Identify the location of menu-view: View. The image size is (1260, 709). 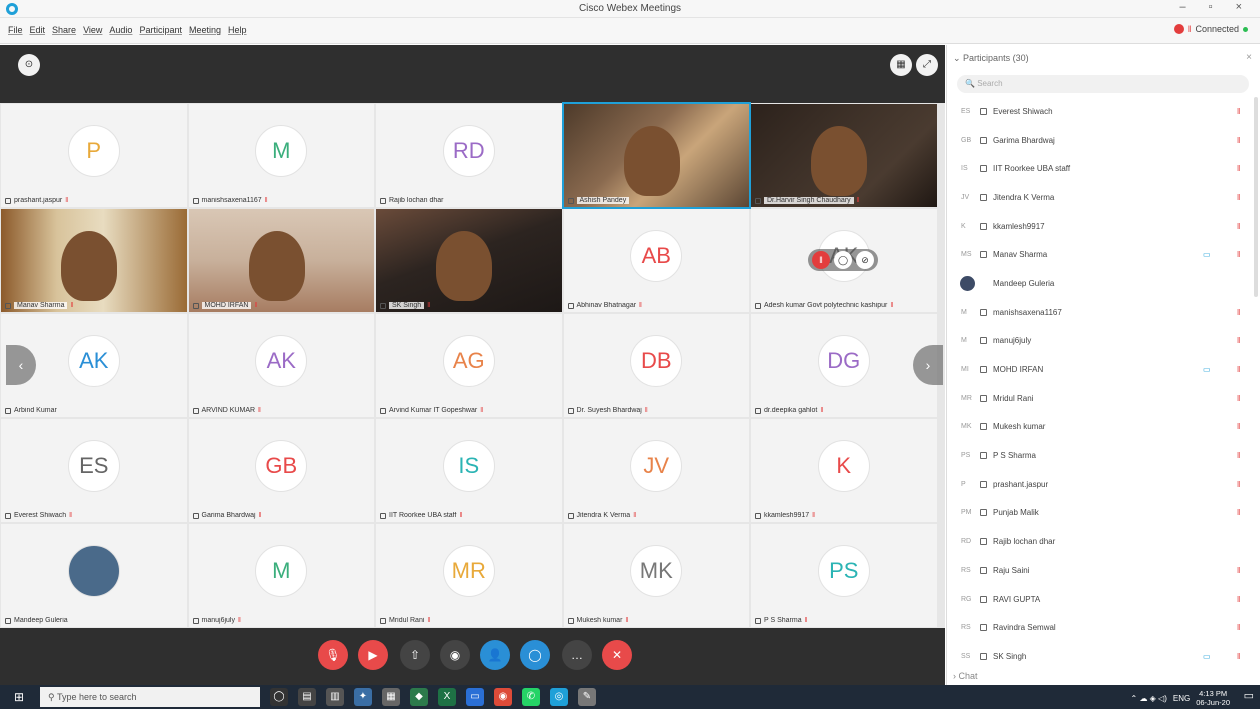
(92, 30).